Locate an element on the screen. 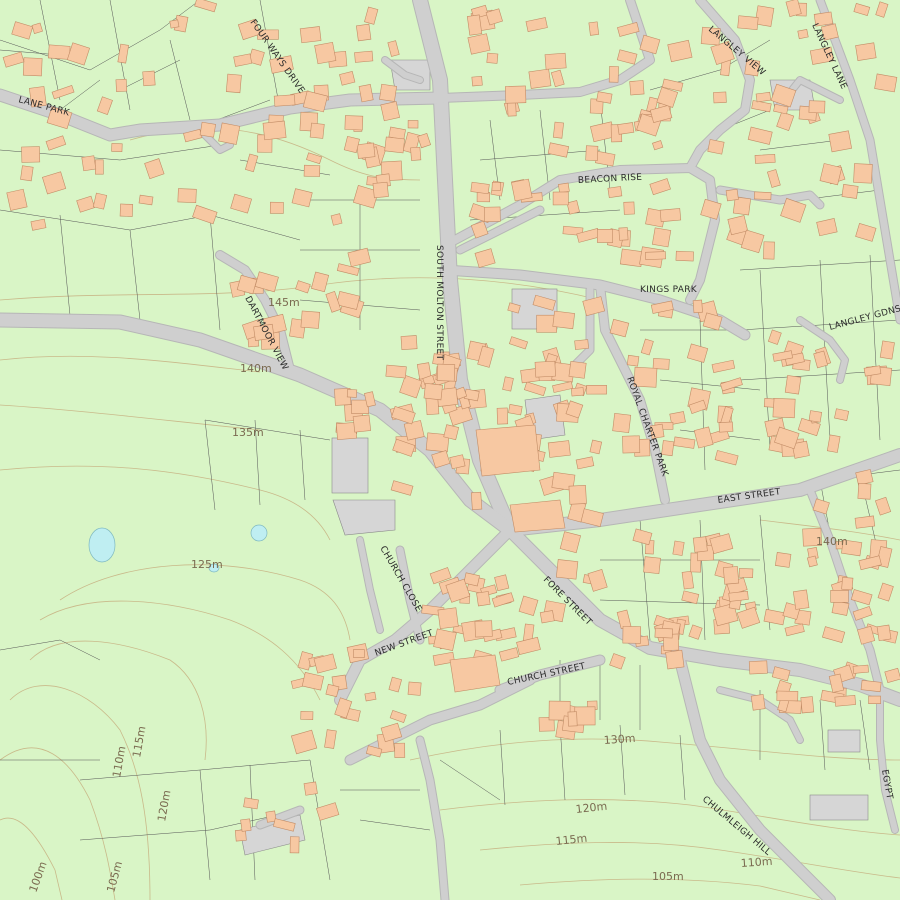  contour-label-110: 110m is located at coordinates (756, 862).